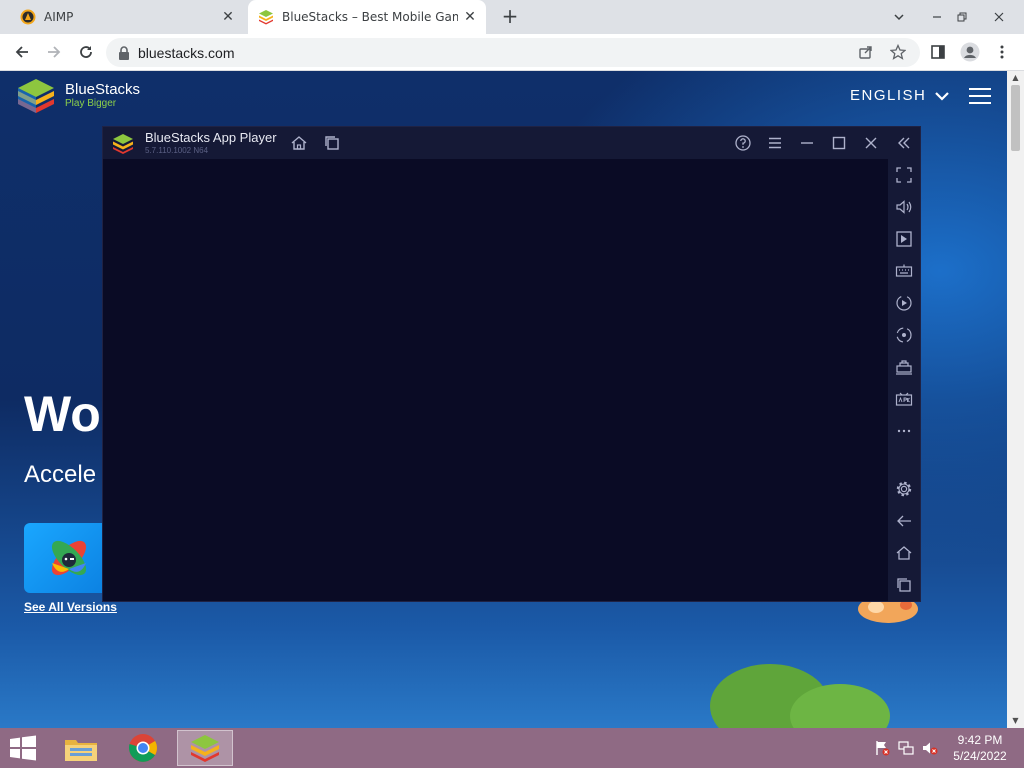  What do you see at coordinates (1015, 78) in the screenshot?
I see `scroll-up-icon: ▲` at bounding box center [1015, 78].